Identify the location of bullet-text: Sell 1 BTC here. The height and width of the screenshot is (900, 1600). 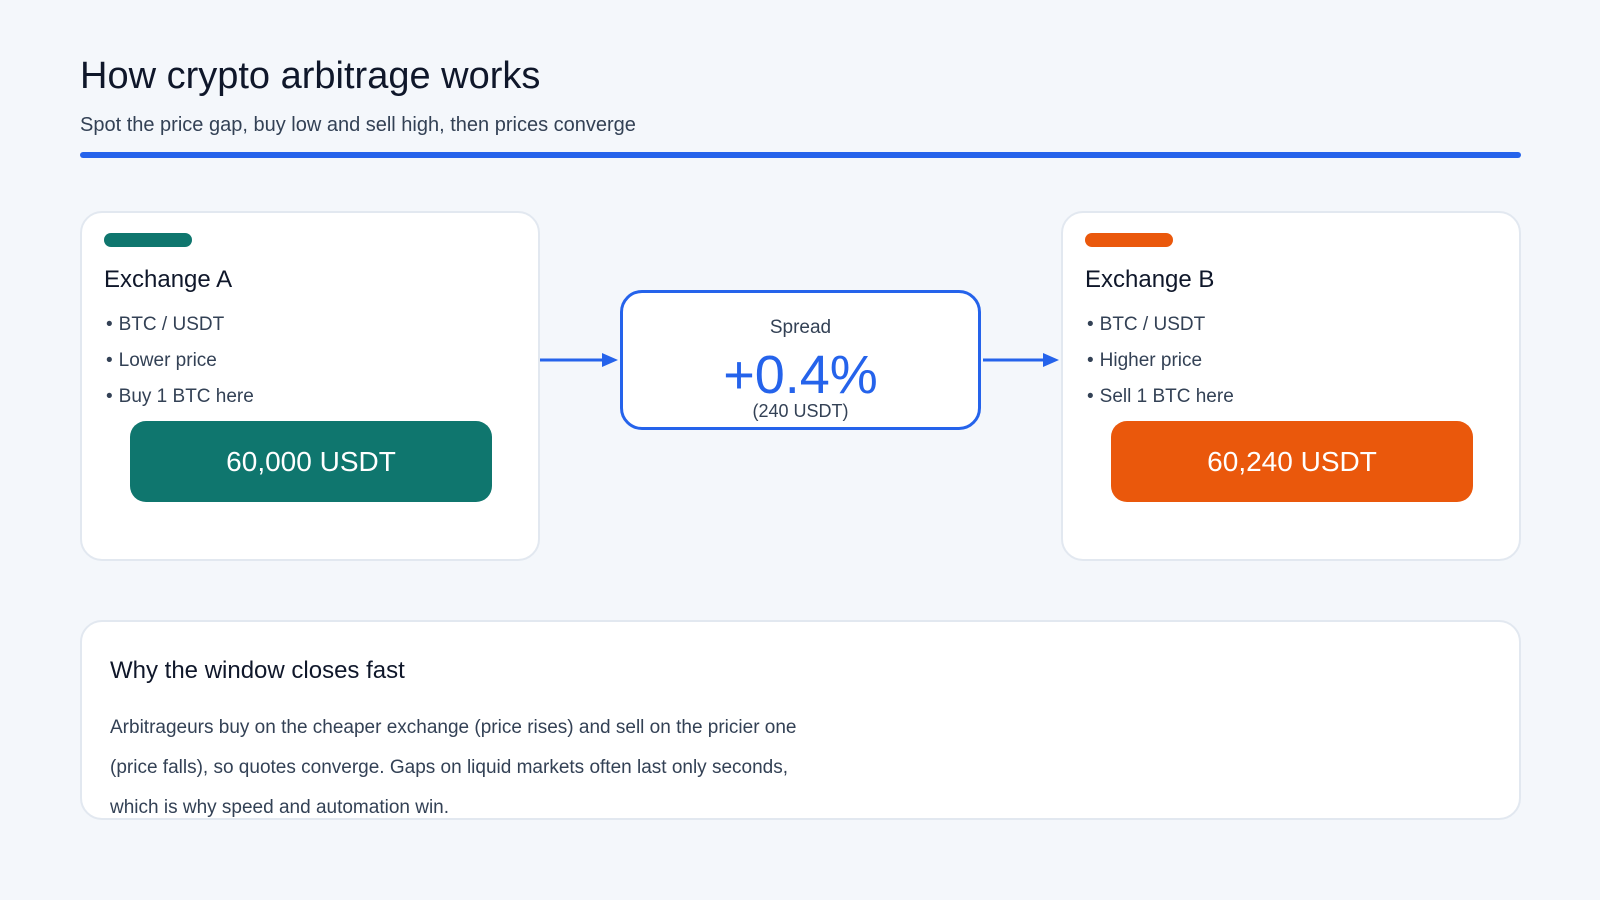
(1166, 396).